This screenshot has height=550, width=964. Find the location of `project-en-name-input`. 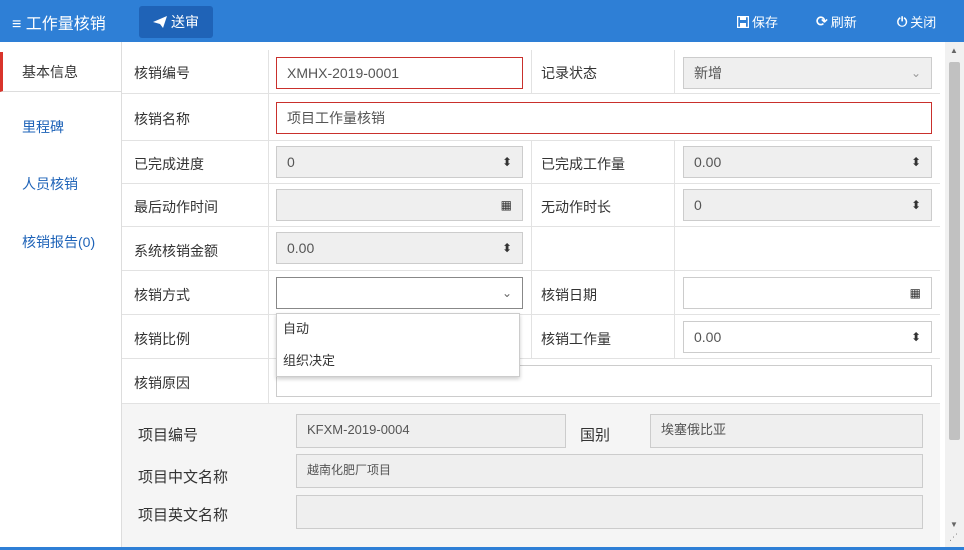

project-en-name-input is located at coordinates (609, 512).